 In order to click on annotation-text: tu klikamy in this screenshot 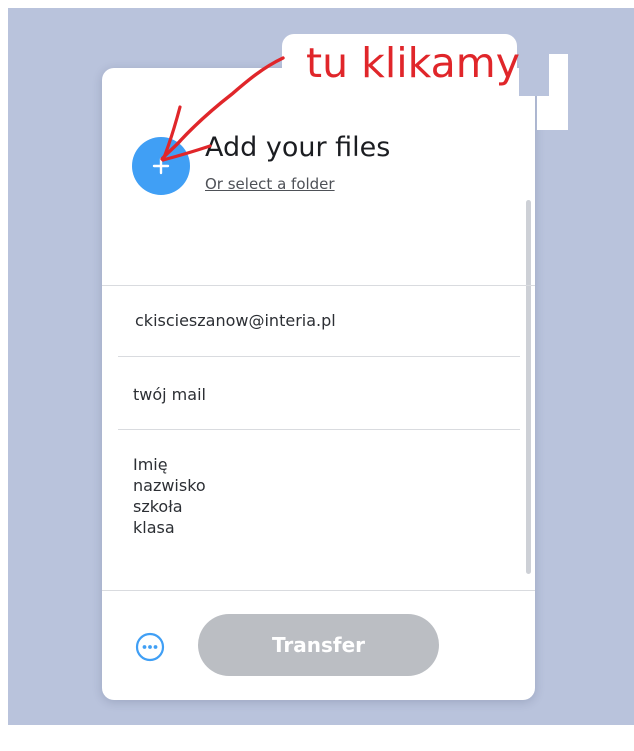, I will do `click(413, 63)`.